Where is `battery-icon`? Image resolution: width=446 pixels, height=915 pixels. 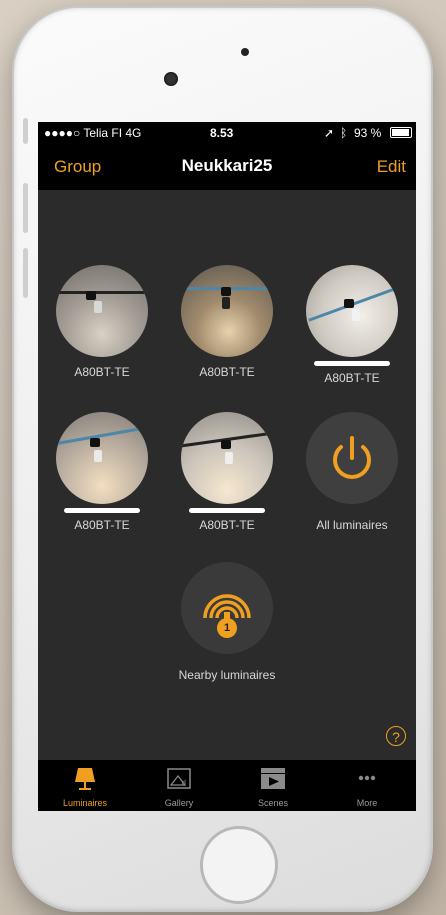 battery-icon is located at coordinates (401, 132).